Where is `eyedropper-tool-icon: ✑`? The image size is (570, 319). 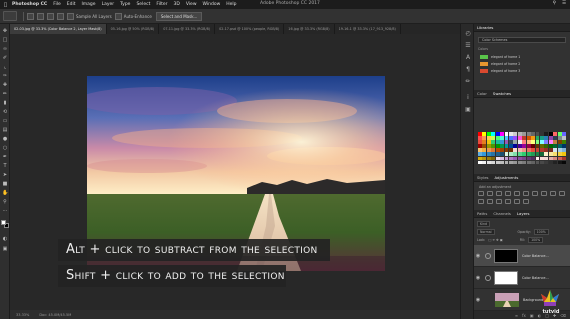 eyedropper-tool-icon: ✑ is located at coordinates (5, 76).